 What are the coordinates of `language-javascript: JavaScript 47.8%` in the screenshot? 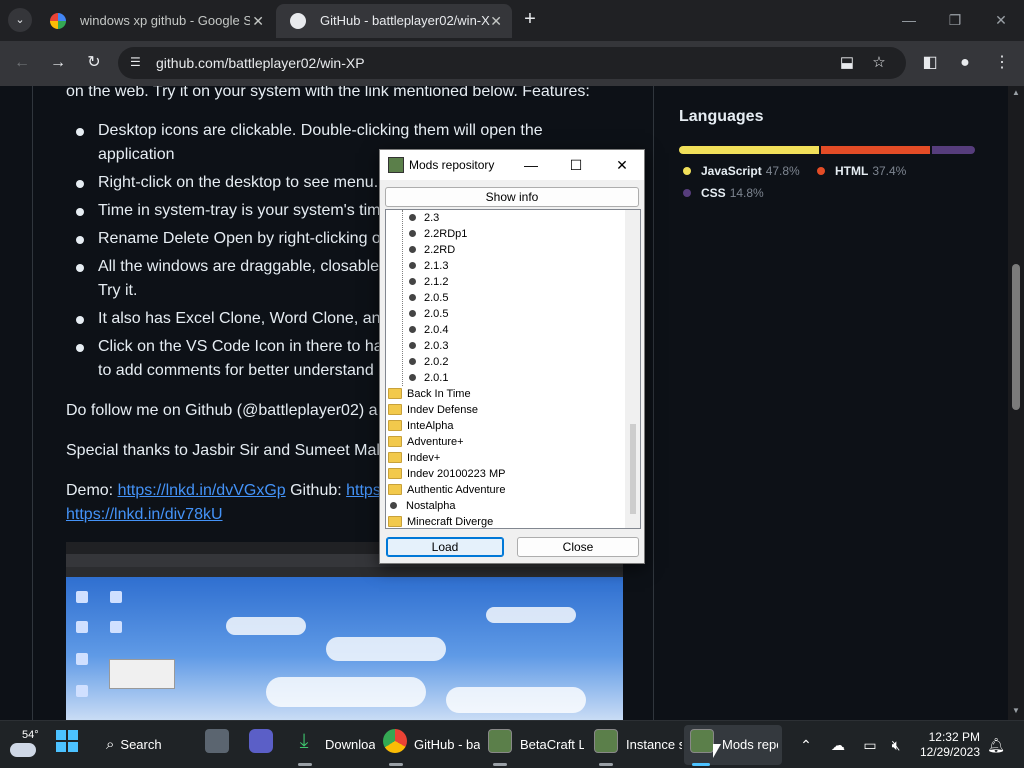 It's located at (741, 171).